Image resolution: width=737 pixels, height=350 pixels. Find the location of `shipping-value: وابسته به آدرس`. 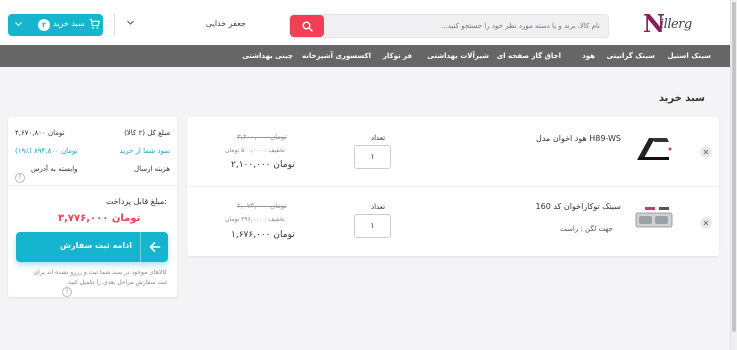

shipping-value: وابسته به آدرس is located at coordinates (54, 169).